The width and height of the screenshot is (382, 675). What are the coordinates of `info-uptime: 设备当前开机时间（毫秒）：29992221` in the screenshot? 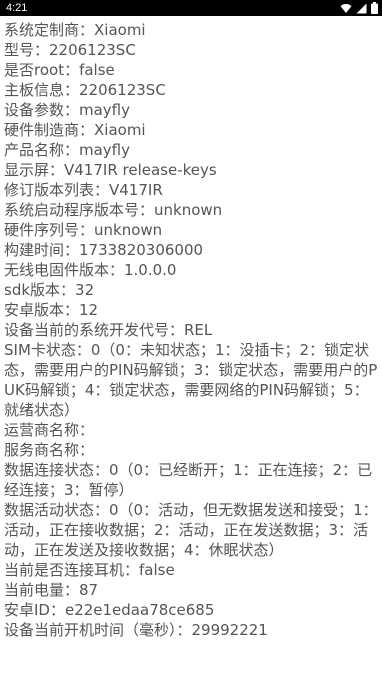 It's located at (136, 630).